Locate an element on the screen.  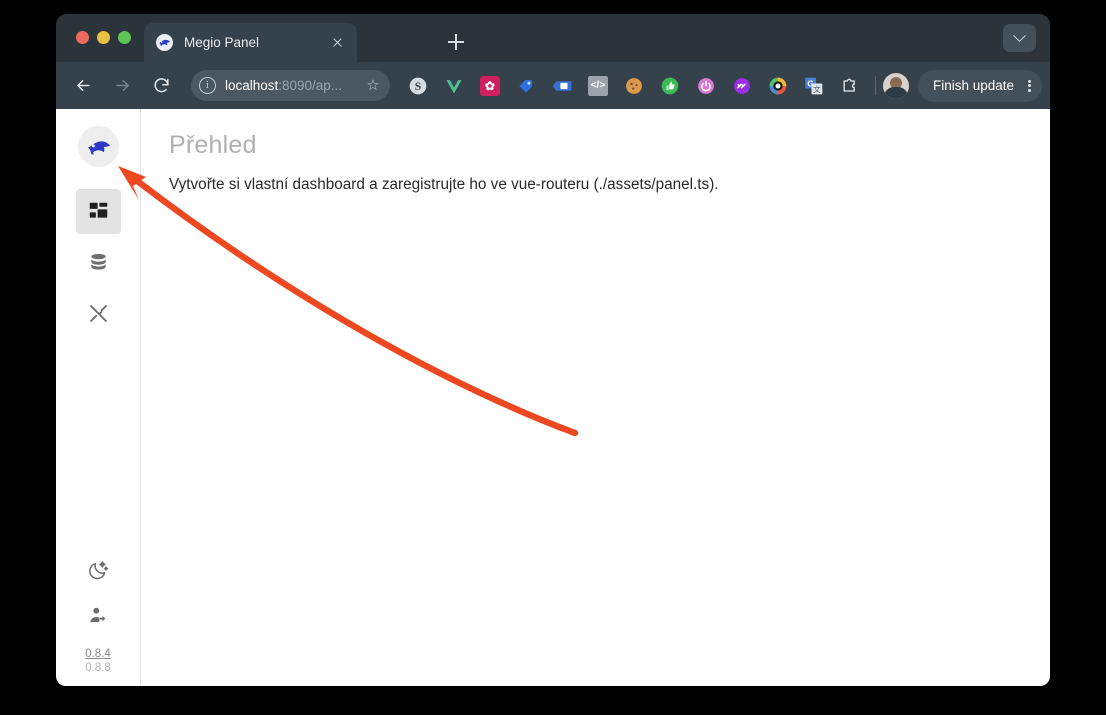
window-minimize-button is located at coordinates (103, 37).